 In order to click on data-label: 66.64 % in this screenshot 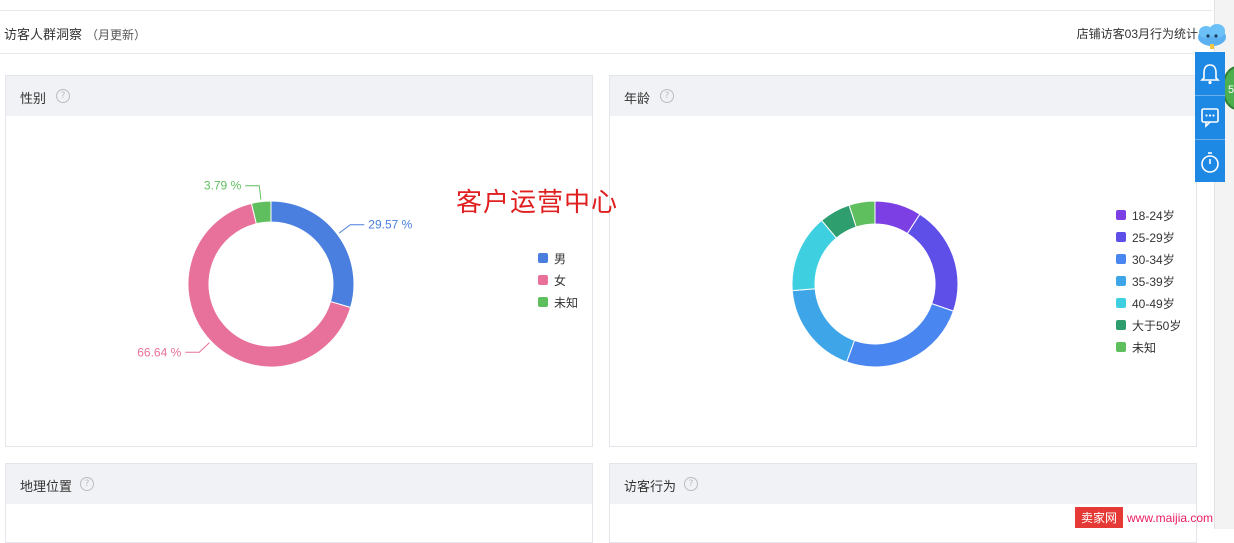, I will do `click(159, 352)`.